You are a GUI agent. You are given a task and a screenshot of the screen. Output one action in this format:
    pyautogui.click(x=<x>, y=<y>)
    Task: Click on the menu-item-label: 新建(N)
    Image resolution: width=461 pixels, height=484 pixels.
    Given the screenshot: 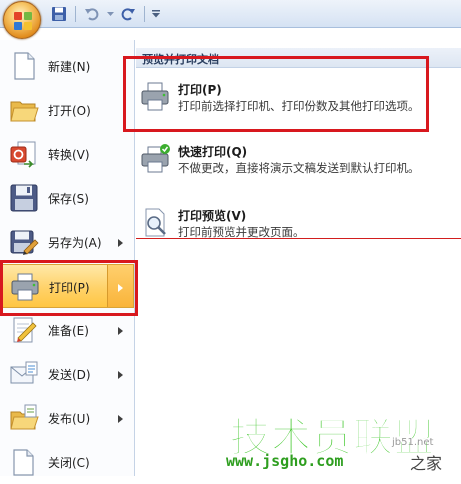 What is the action you would take?
    pyautogui.click(x=69, y=67)
    